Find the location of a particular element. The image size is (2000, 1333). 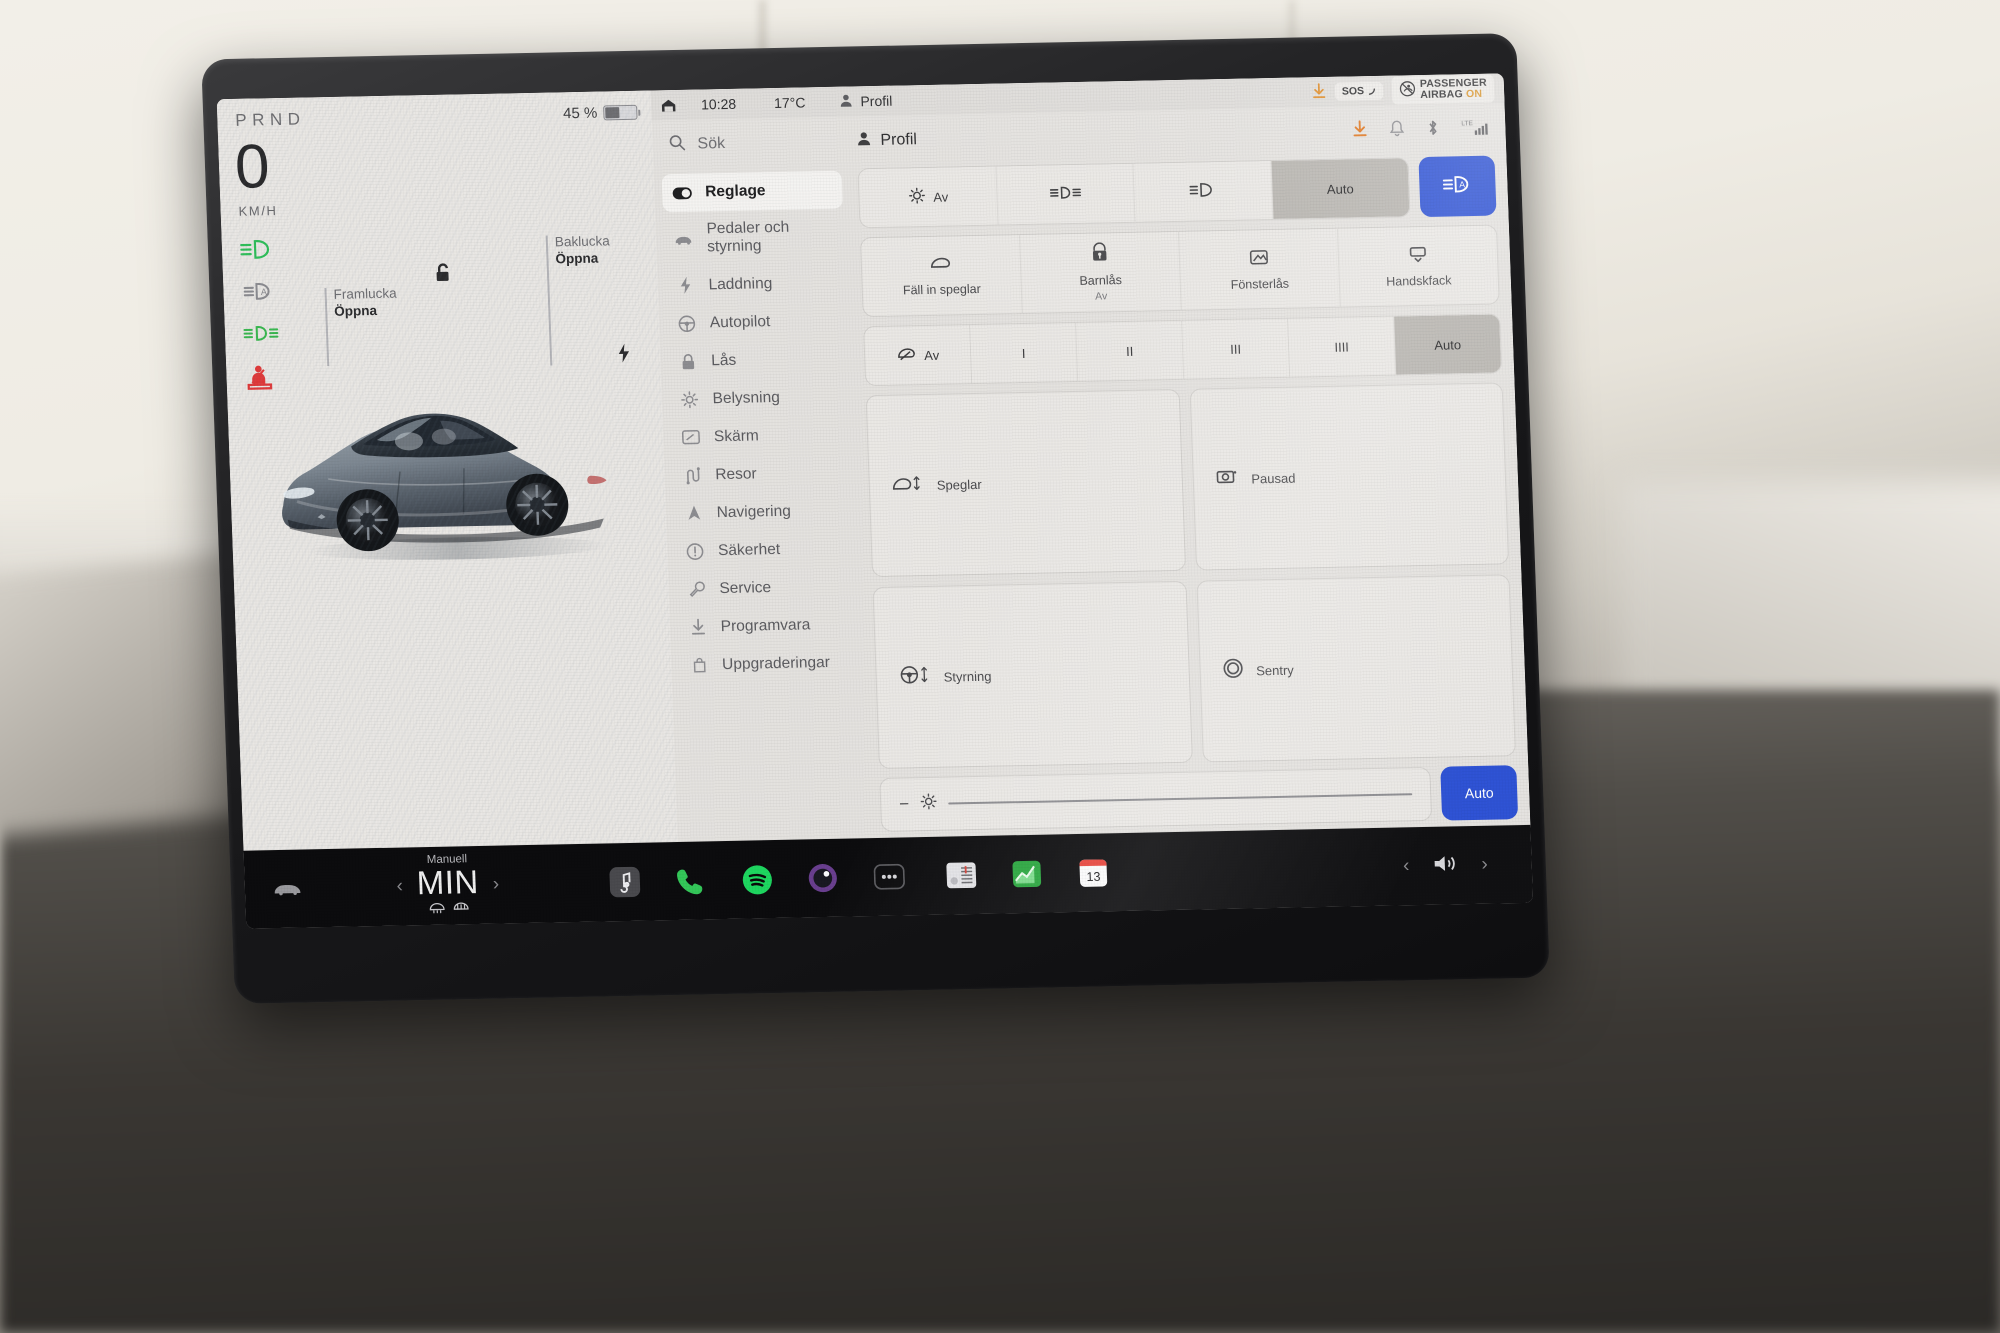

sidebar-item-programvara: Programvara is located at coordinates (767, 626).